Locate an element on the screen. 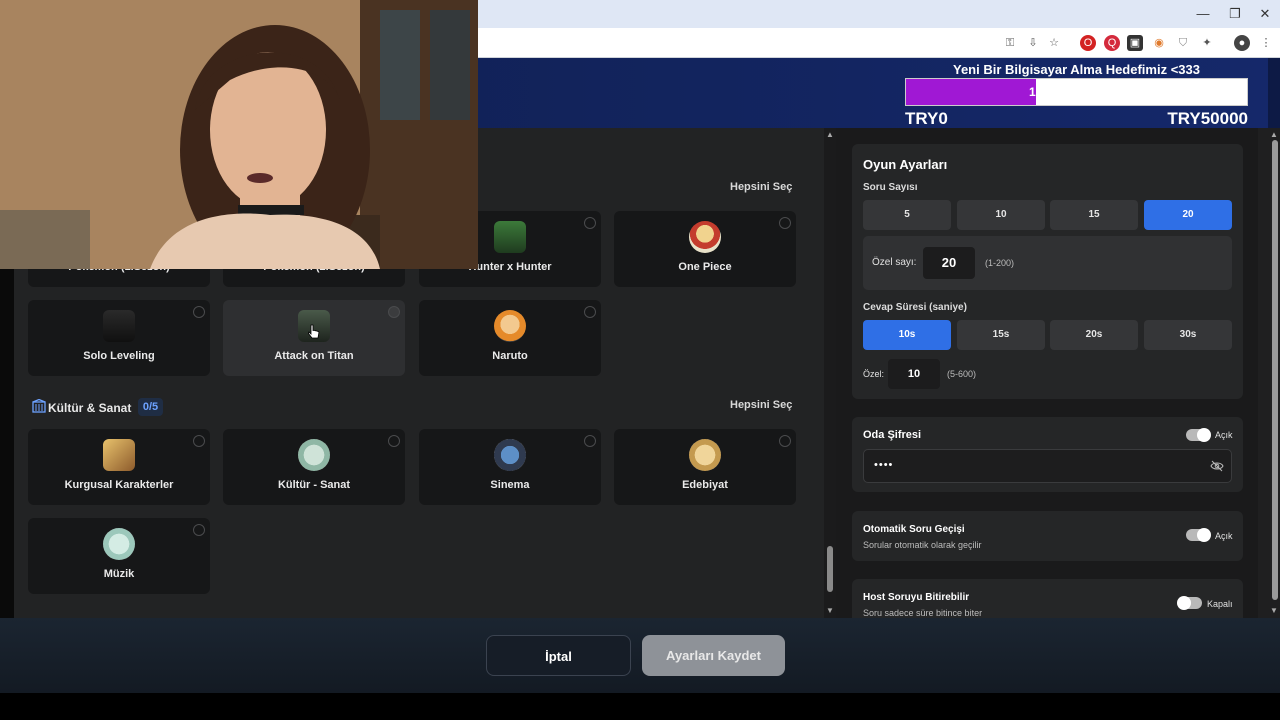 This screenshot has height=720, width=1280. custom-time-range: (5-600) is located at coordinates (962, 374).